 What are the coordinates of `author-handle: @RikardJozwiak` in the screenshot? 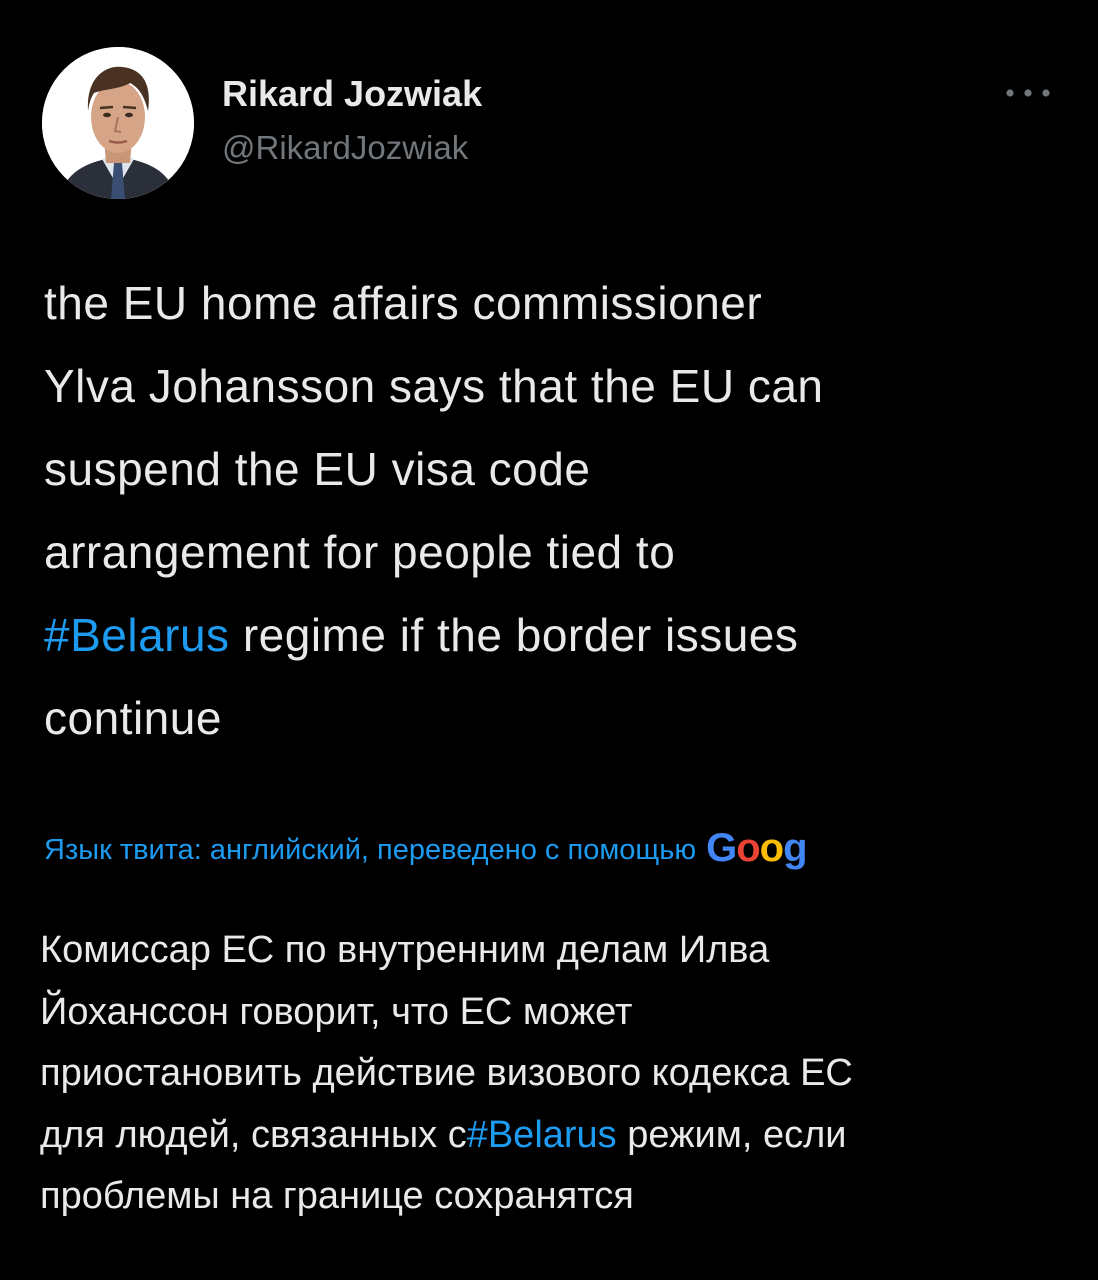 It's located at (345, 148).